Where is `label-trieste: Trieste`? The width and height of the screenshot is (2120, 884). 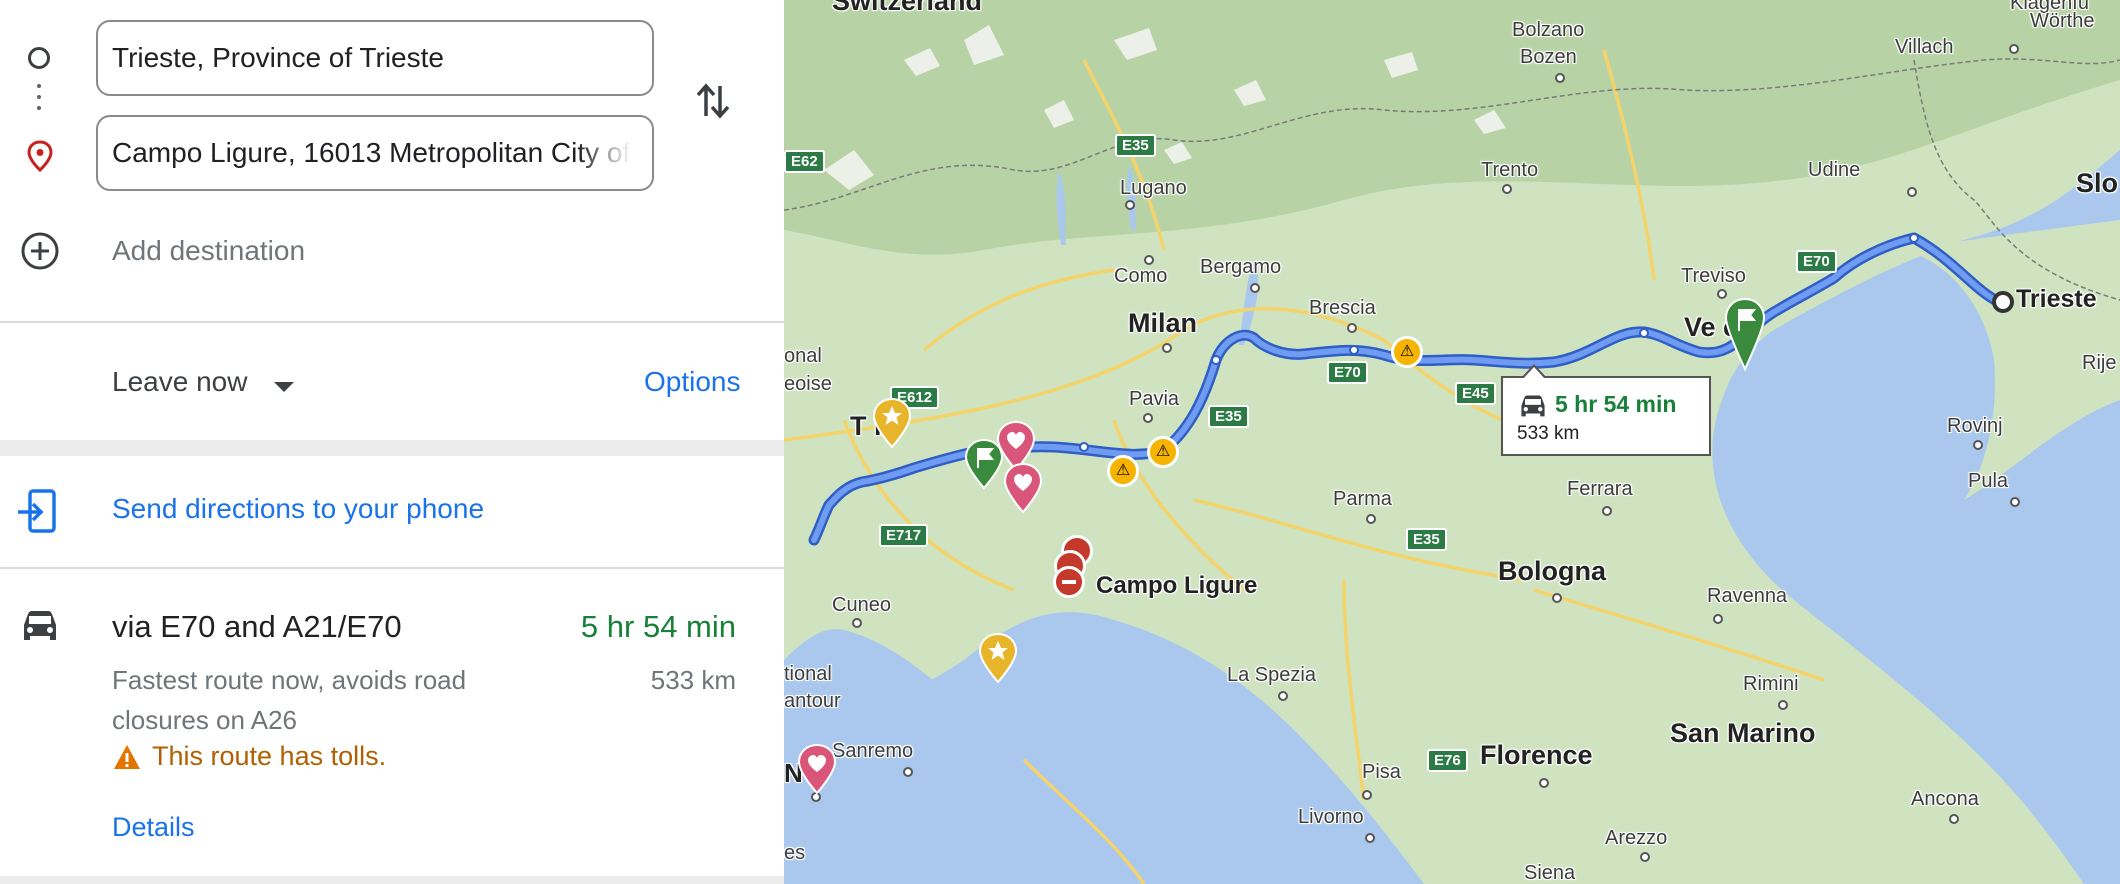 label-trieste: Trieste is located at coordinates (2056, 299).